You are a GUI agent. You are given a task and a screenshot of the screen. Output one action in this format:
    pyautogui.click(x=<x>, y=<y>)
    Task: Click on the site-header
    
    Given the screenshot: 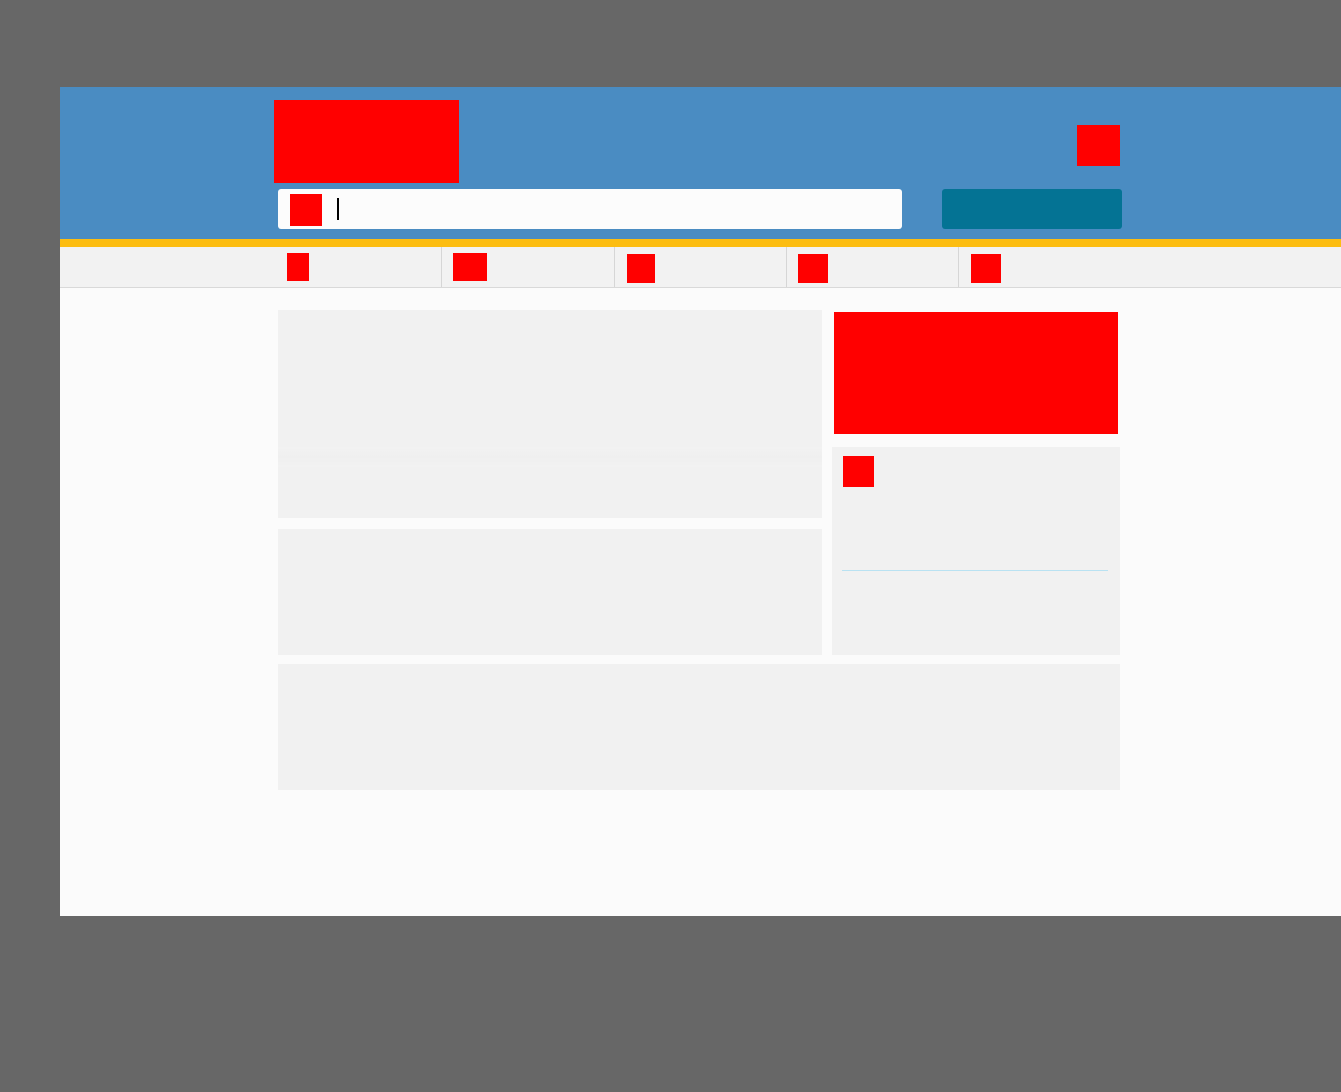 What is the action you would take?
    pyautogui.click(x=700, y=163)
    